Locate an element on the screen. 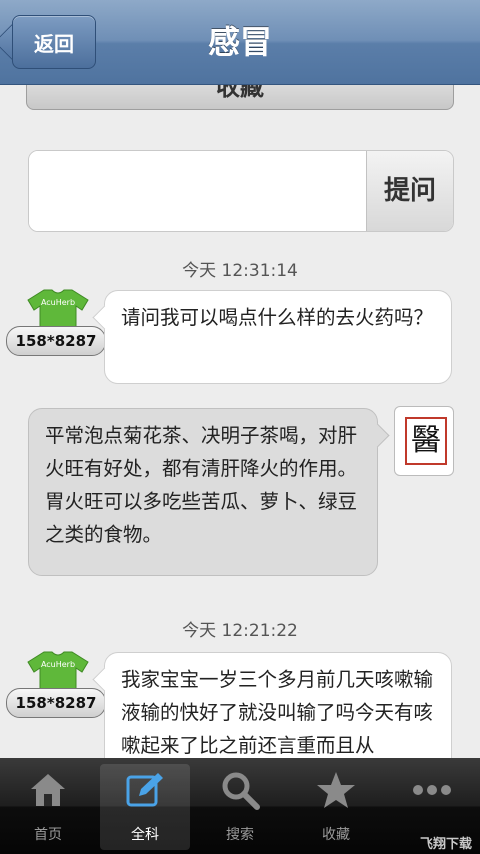 This screenshot has height=854, width=480. edit-icon is located at coordinates (144, 790).